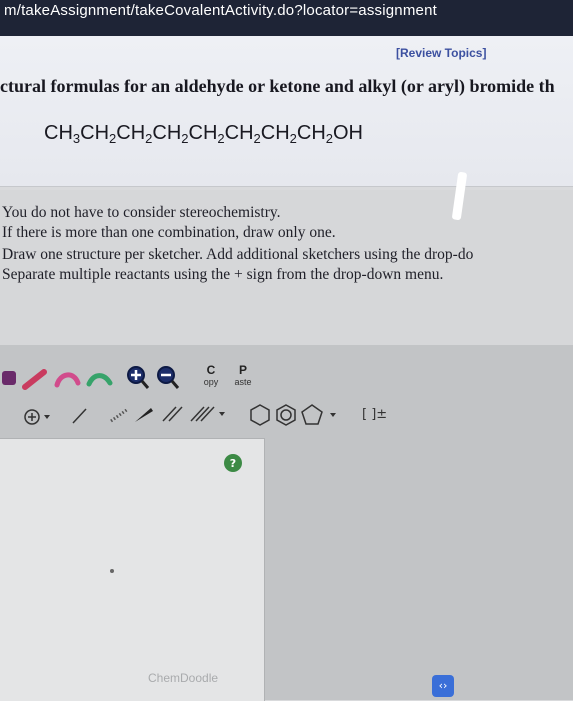  What do you see at coordinates (374, 414) in the screenshot?
I see `bracket-charge-tool: [ ]±` at bounding box center [374, 414].